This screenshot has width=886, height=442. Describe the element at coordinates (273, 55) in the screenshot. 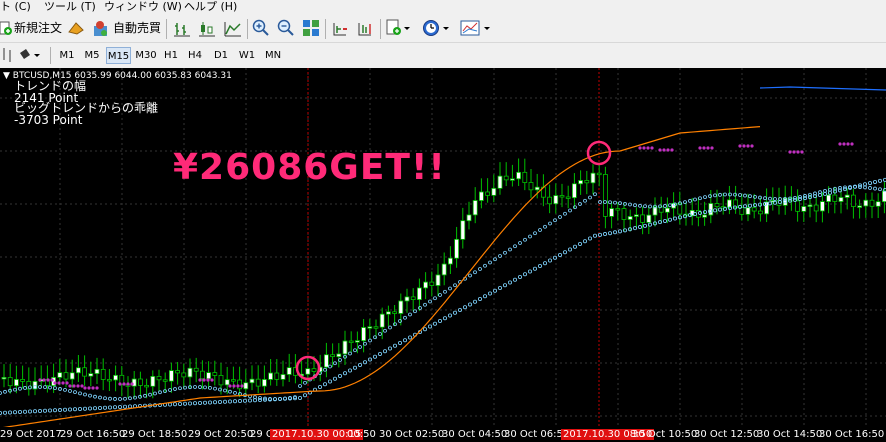

I see `timeframe-mn: MN` at that location.